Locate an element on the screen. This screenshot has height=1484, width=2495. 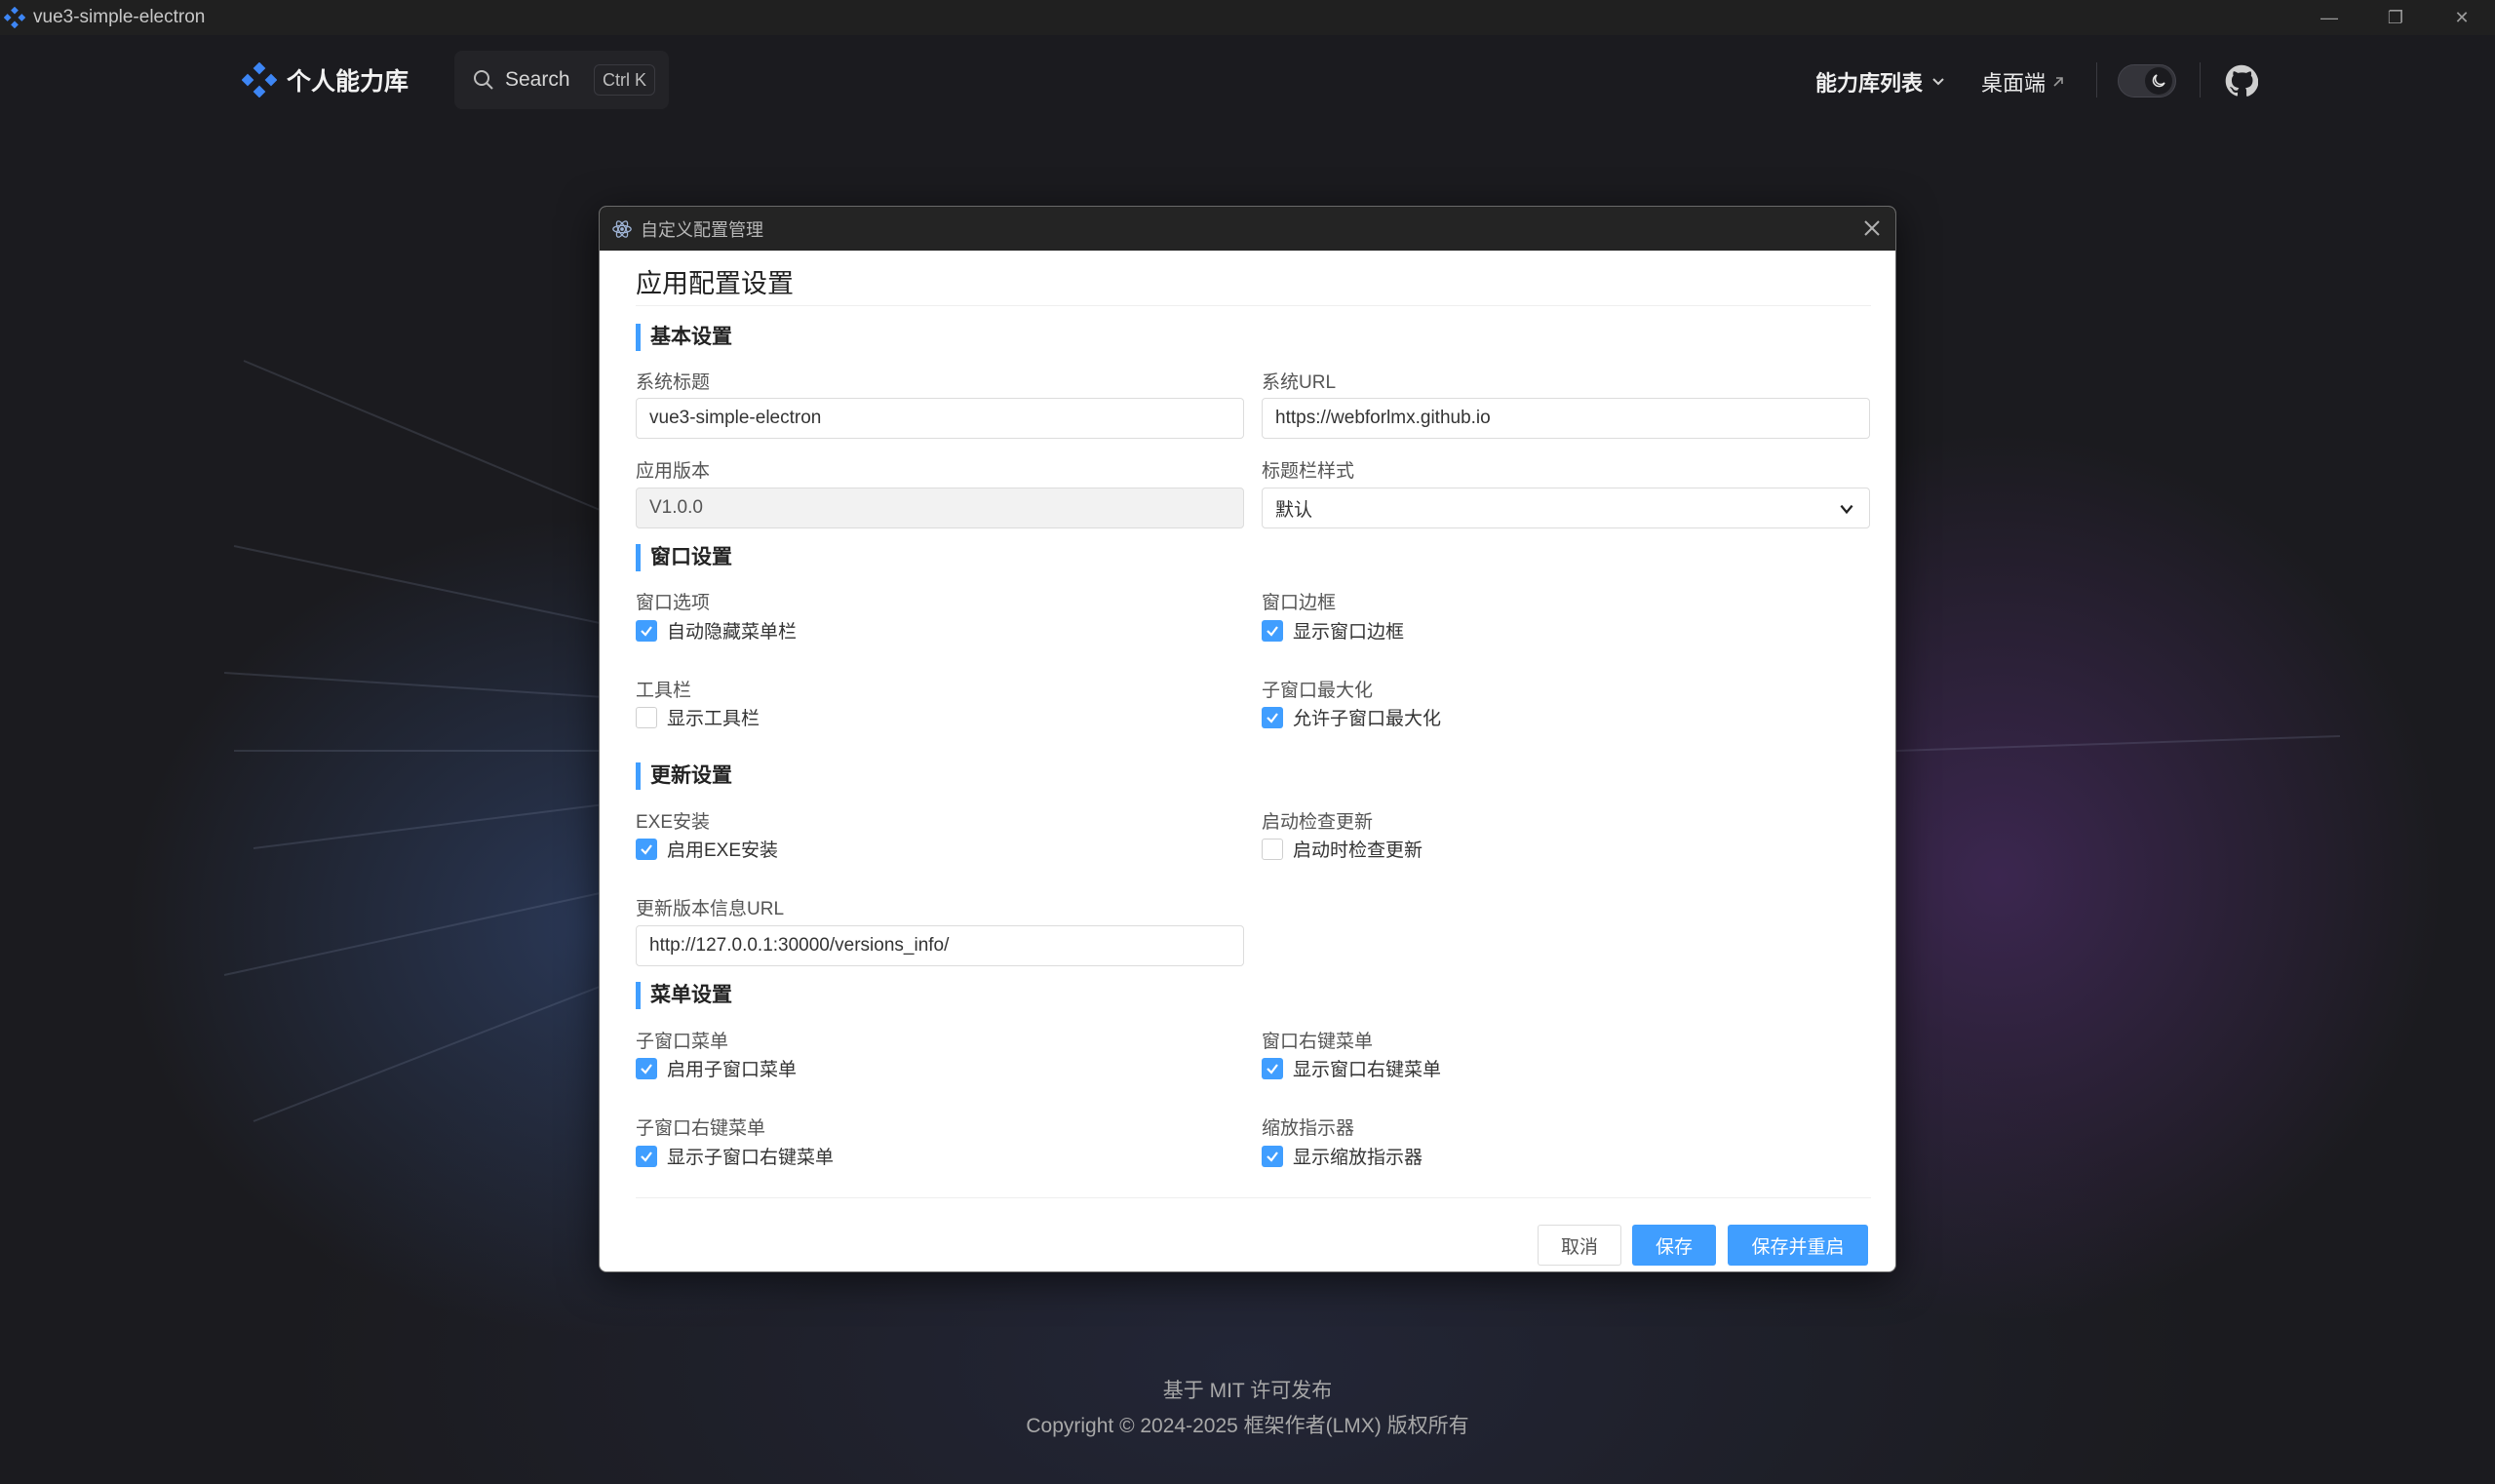
library-list-label: 能力库列表 is located at coordinates (1869, 83).